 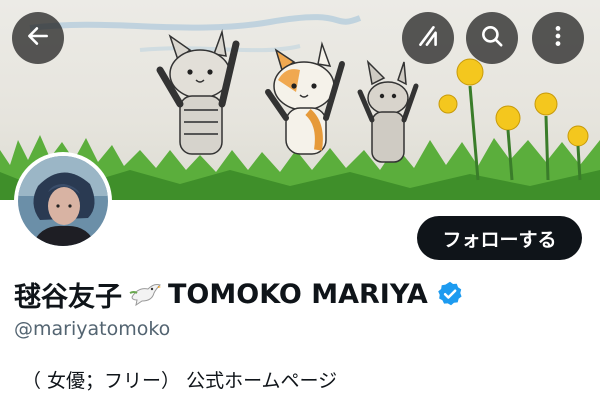 I want to click on dove-of-peace-icon, so click(x=145, y=294).